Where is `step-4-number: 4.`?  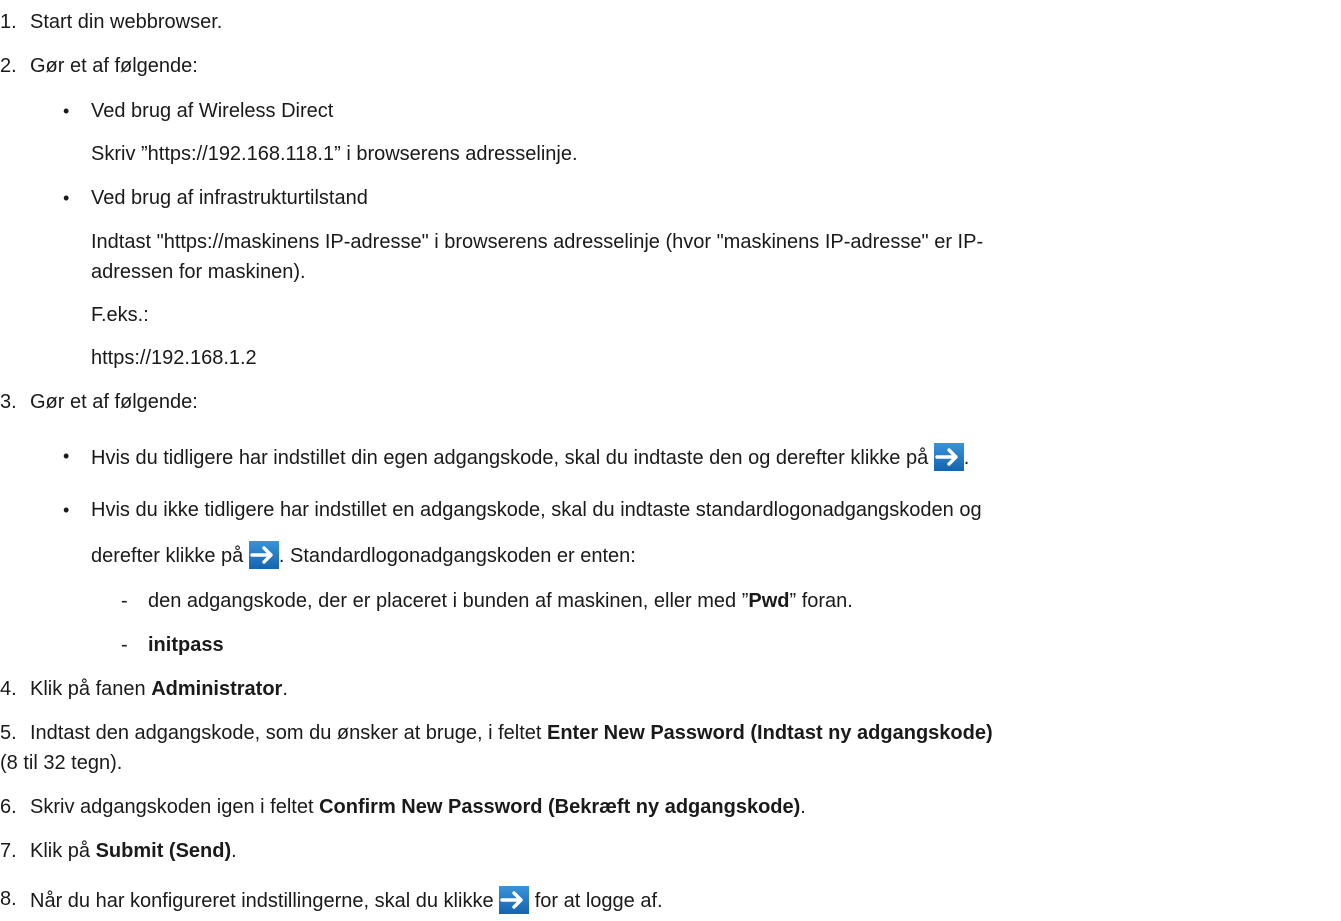
step-4-number: 4. is located at coordinates (8, 689).